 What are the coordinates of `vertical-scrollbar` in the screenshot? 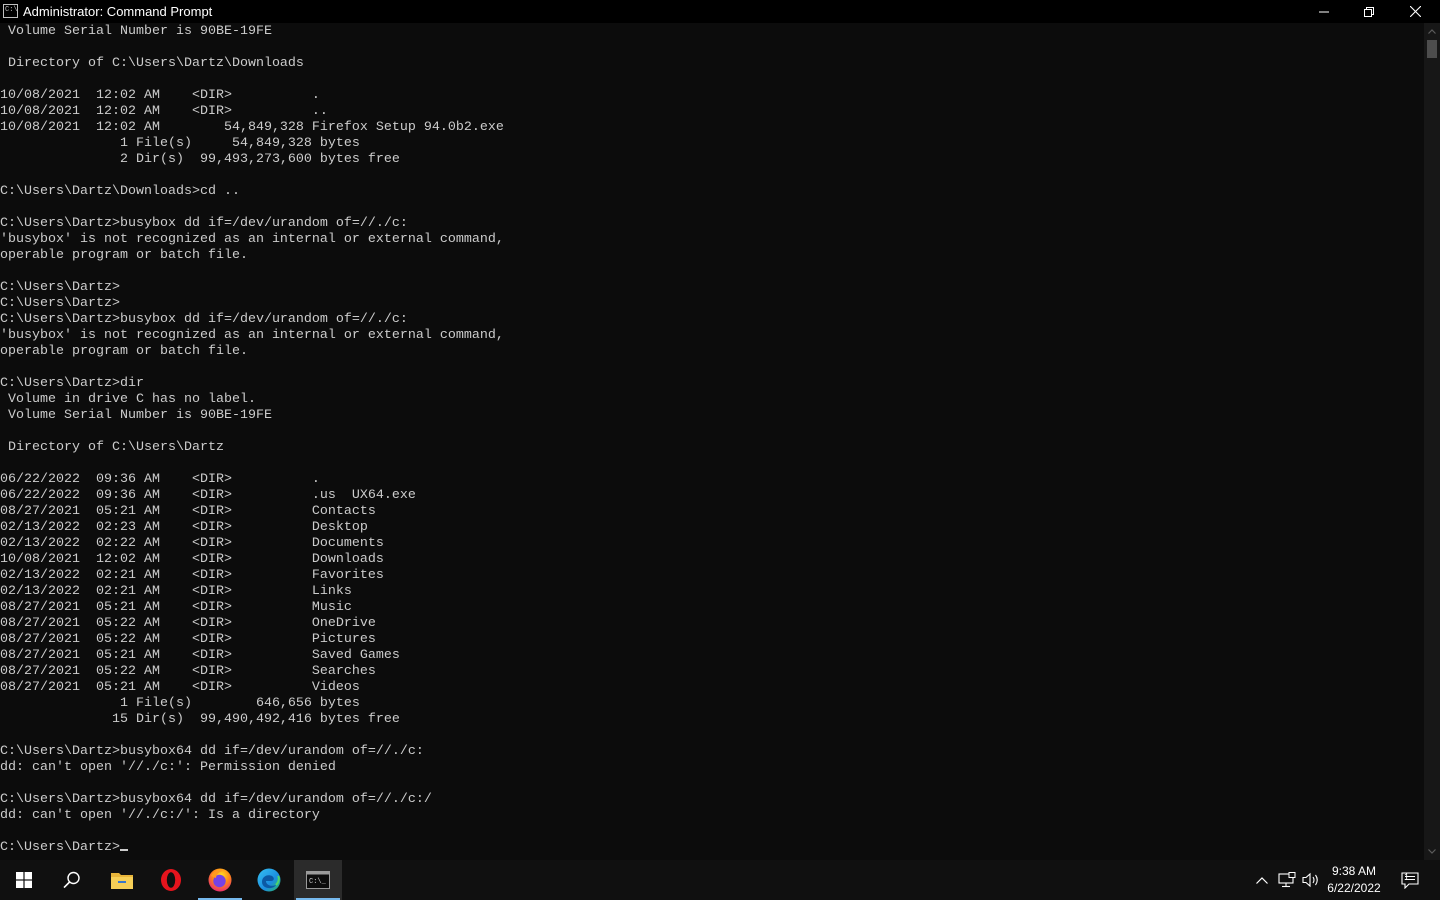 It's located at (1432, 441).